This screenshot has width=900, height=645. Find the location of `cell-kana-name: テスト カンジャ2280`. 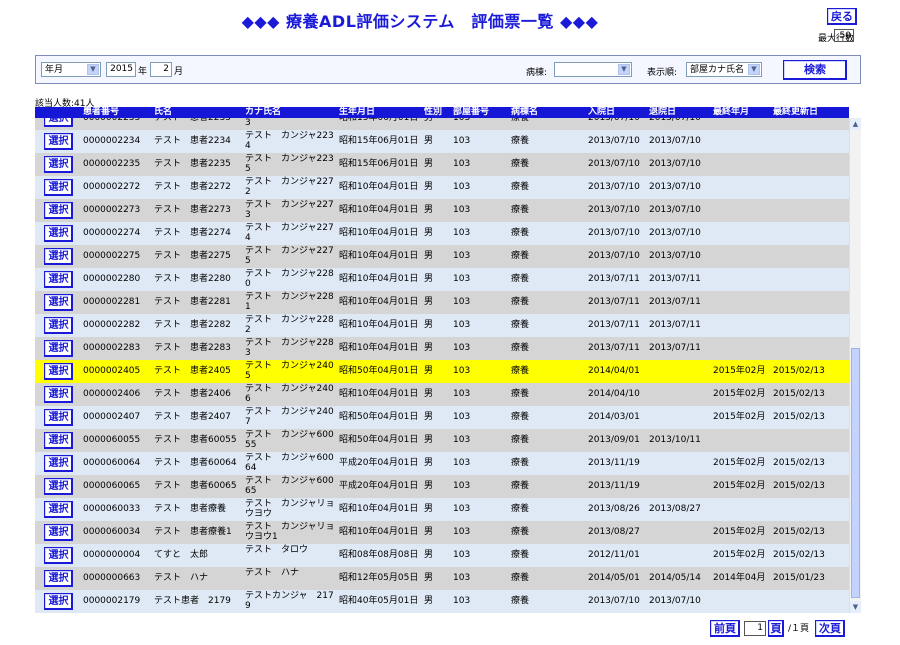

cell-kana-name: テスト カンジャ2280 is located at coordinates (289, 279).